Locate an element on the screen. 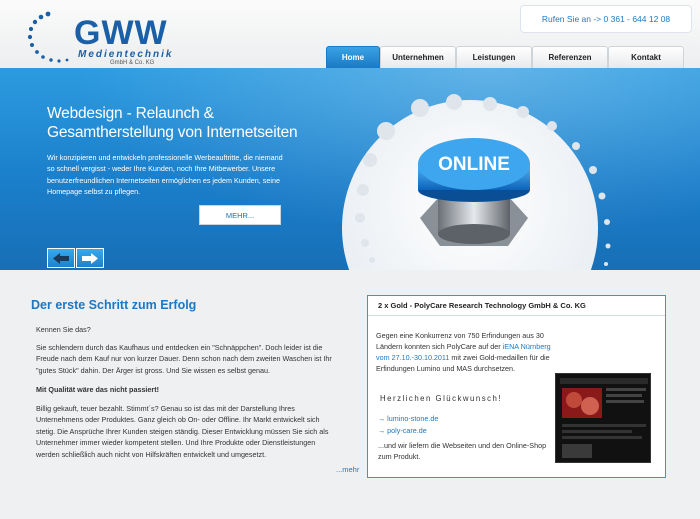  website-thumbnail is located at coordinates (603, 418).